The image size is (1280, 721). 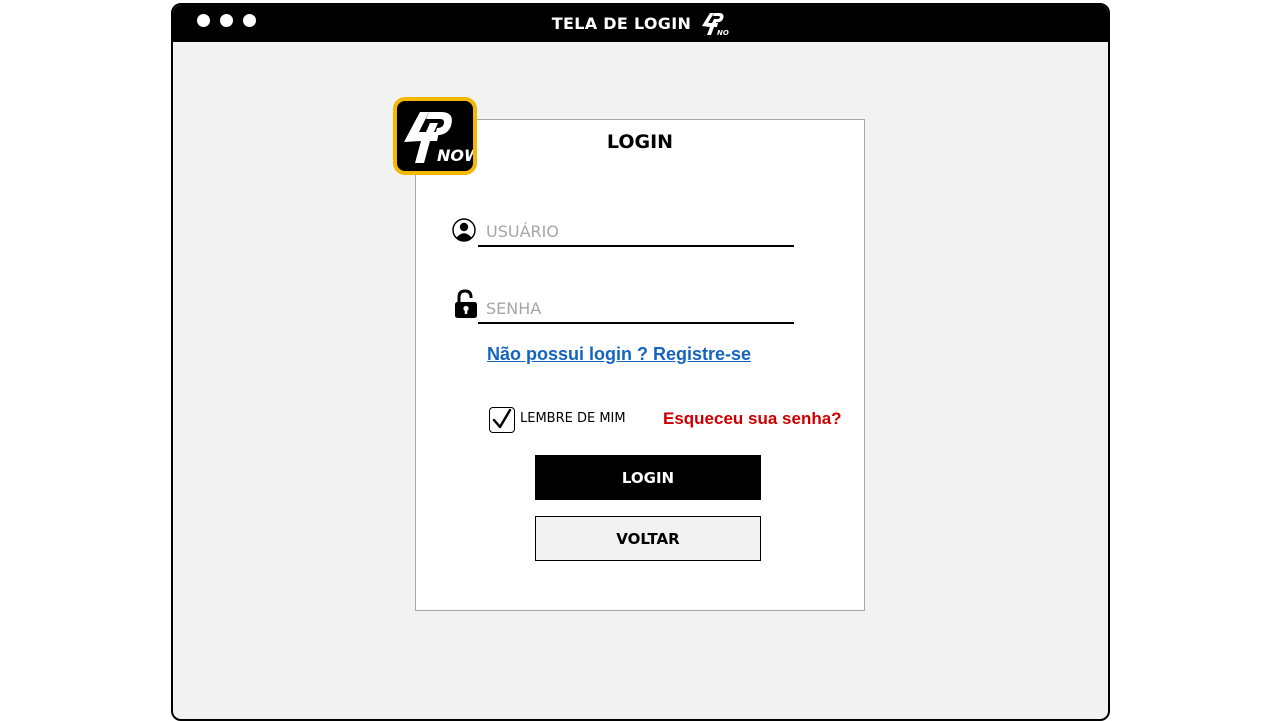 I want to click on window-title-group: TELA DE LOGIN NOW, so click(x=640, y=23).